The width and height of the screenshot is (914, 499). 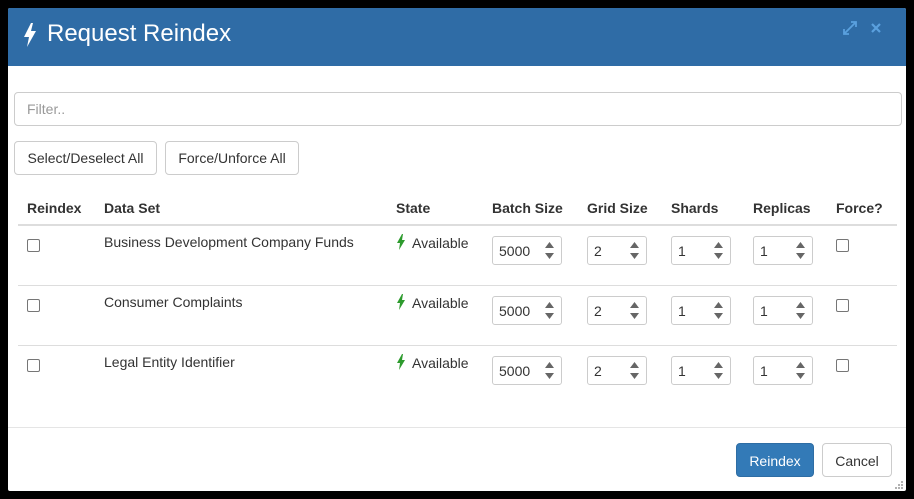 I want to click on modal-title: Request Reindex, so click(x=139, y=33).